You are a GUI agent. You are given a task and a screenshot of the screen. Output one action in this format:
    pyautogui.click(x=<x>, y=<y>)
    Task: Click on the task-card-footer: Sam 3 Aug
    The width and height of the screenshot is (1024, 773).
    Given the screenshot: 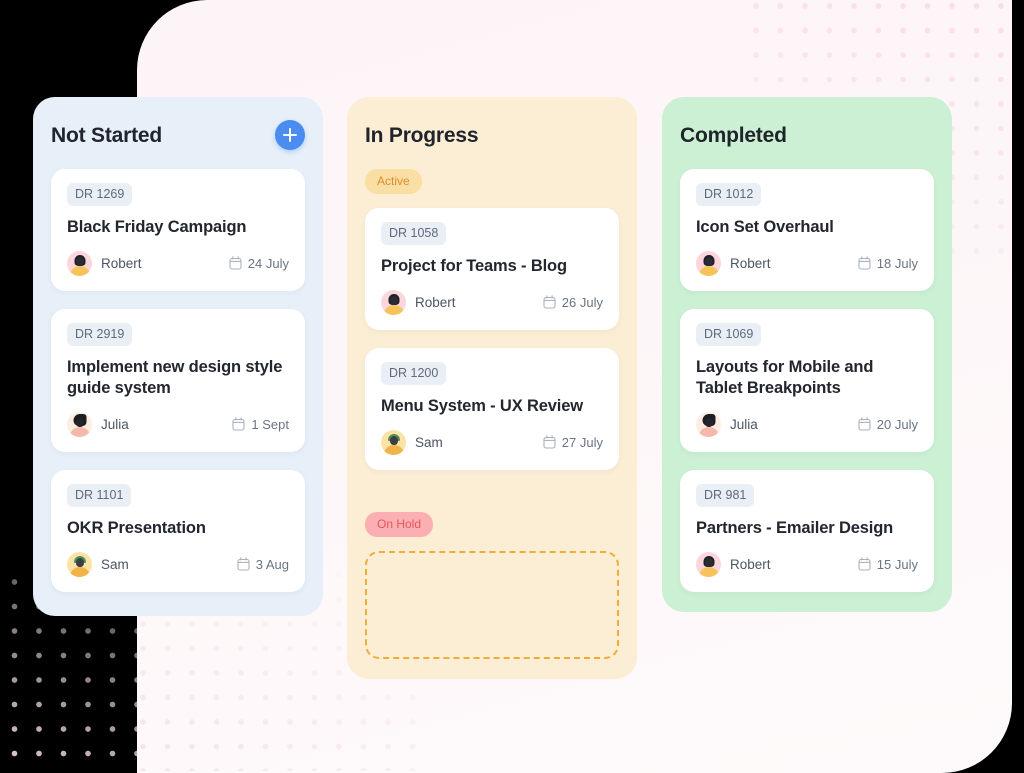 What is the action you would take?
    pyautogui.click(x=178, y=564)
    